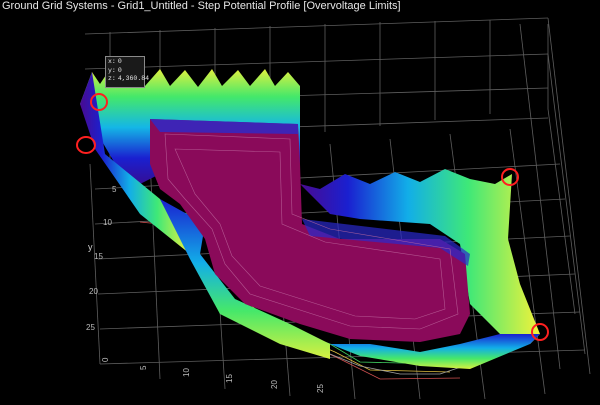 The width and height of the screenshot is (600, 405). What do you see at coordinates (143, 367) in the screenshot?
I see `x-tick: 5` at bounding box center [143, 367].